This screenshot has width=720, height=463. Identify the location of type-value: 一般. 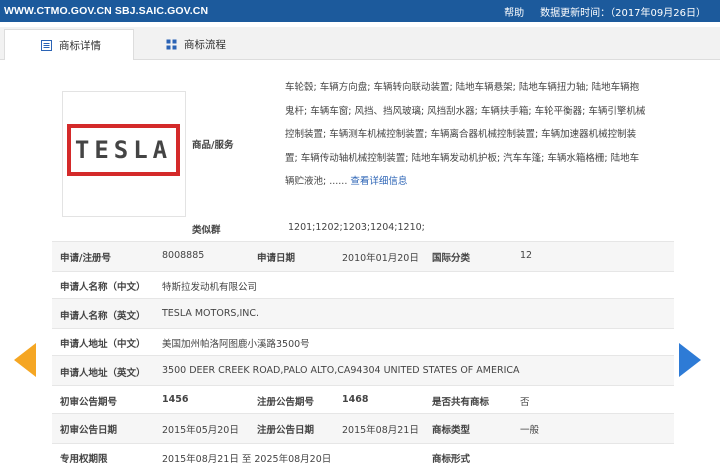
(530, 430).